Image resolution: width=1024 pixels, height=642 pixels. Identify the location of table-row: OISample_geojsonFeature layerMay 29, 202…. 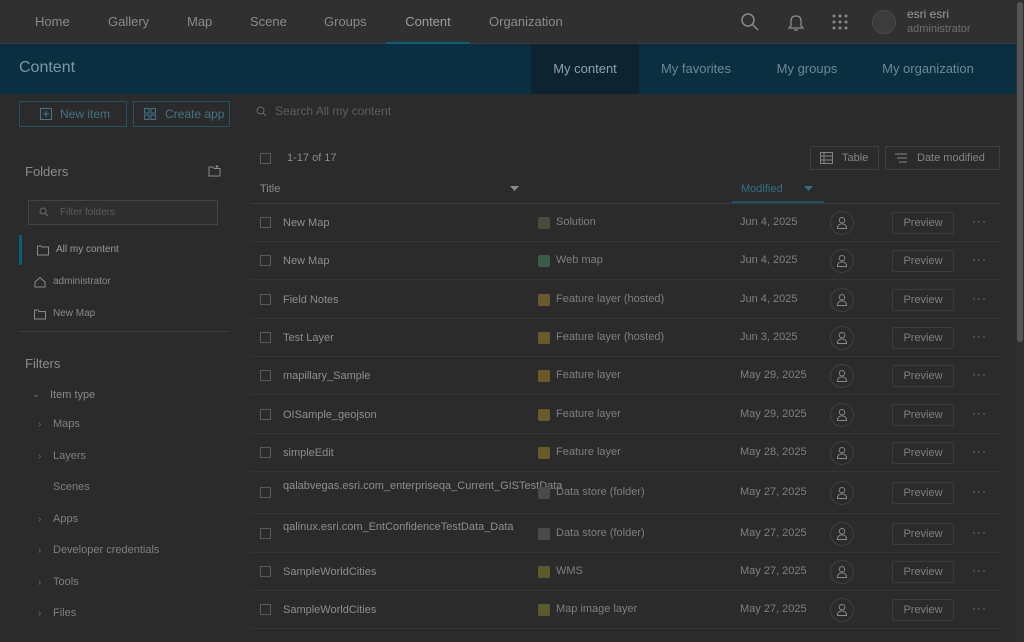
(625, 414).